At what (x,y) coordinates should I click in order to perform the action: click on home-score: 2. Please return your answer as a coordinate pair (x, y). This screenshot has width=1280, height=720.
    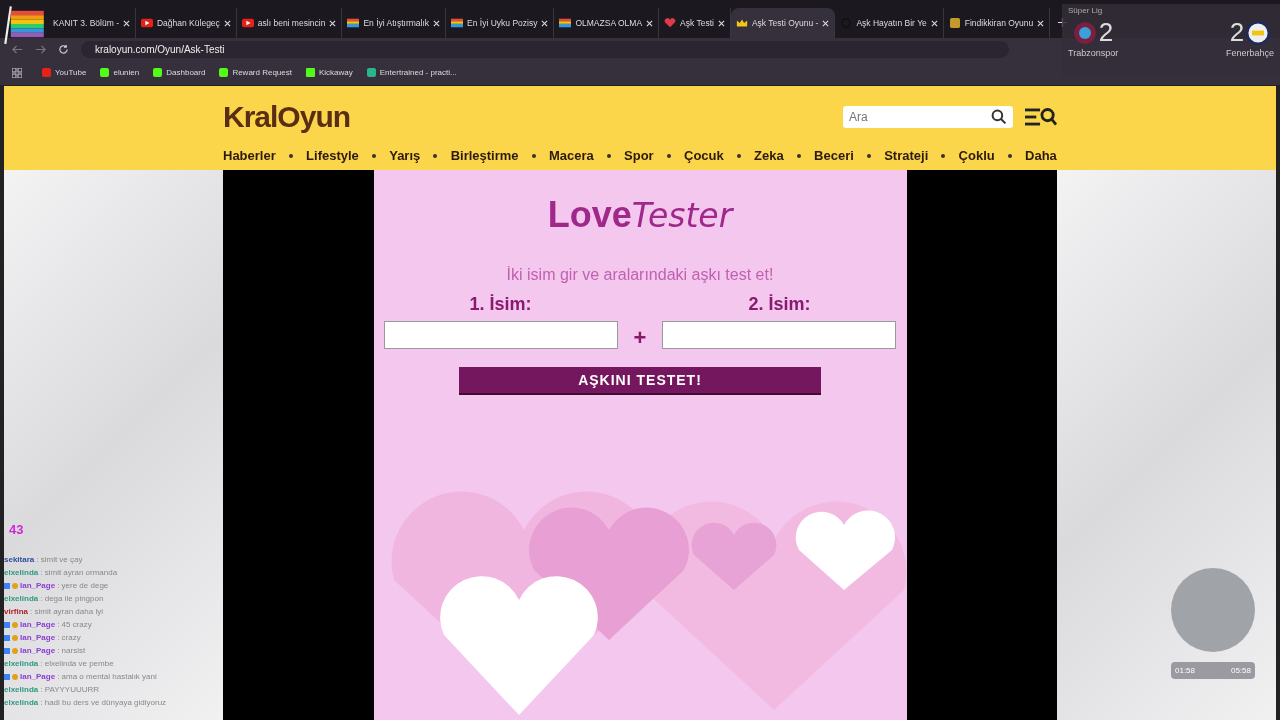
    Looking at the image, I should click on (1106, 32).